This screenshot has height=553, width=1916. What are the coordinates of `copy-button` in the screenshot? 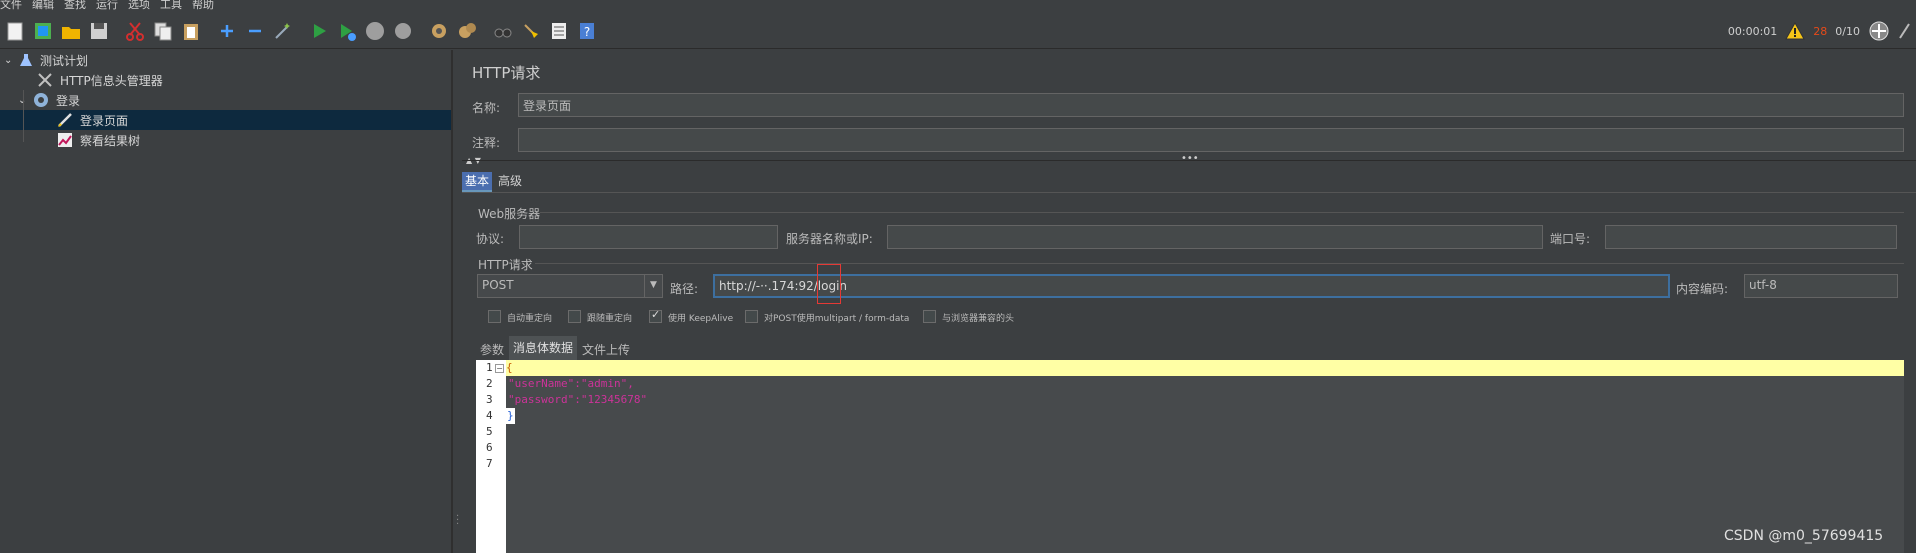 It's located at (163, 31).